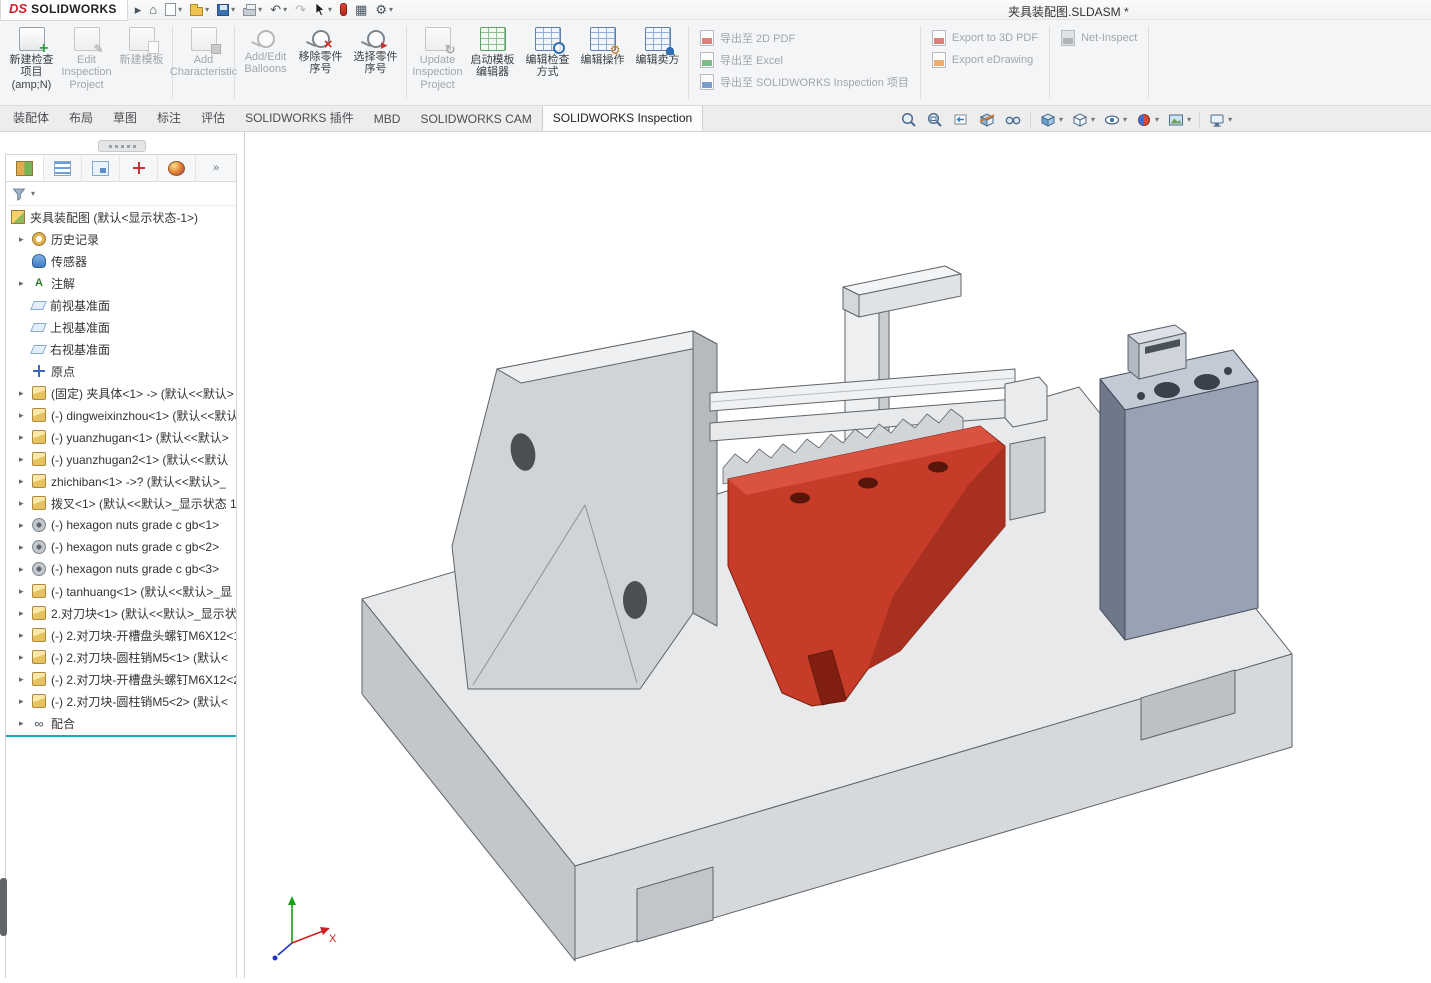  I want to click on previous-view-button, so click(961, 120).